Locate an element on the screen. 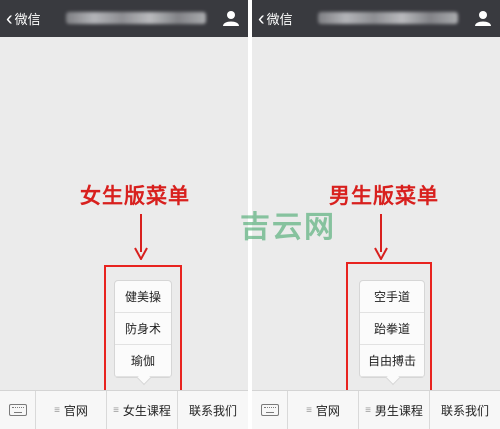  submenu-popup: 健美操 防身术 瑜伽 is located at coordinates (143, 333).